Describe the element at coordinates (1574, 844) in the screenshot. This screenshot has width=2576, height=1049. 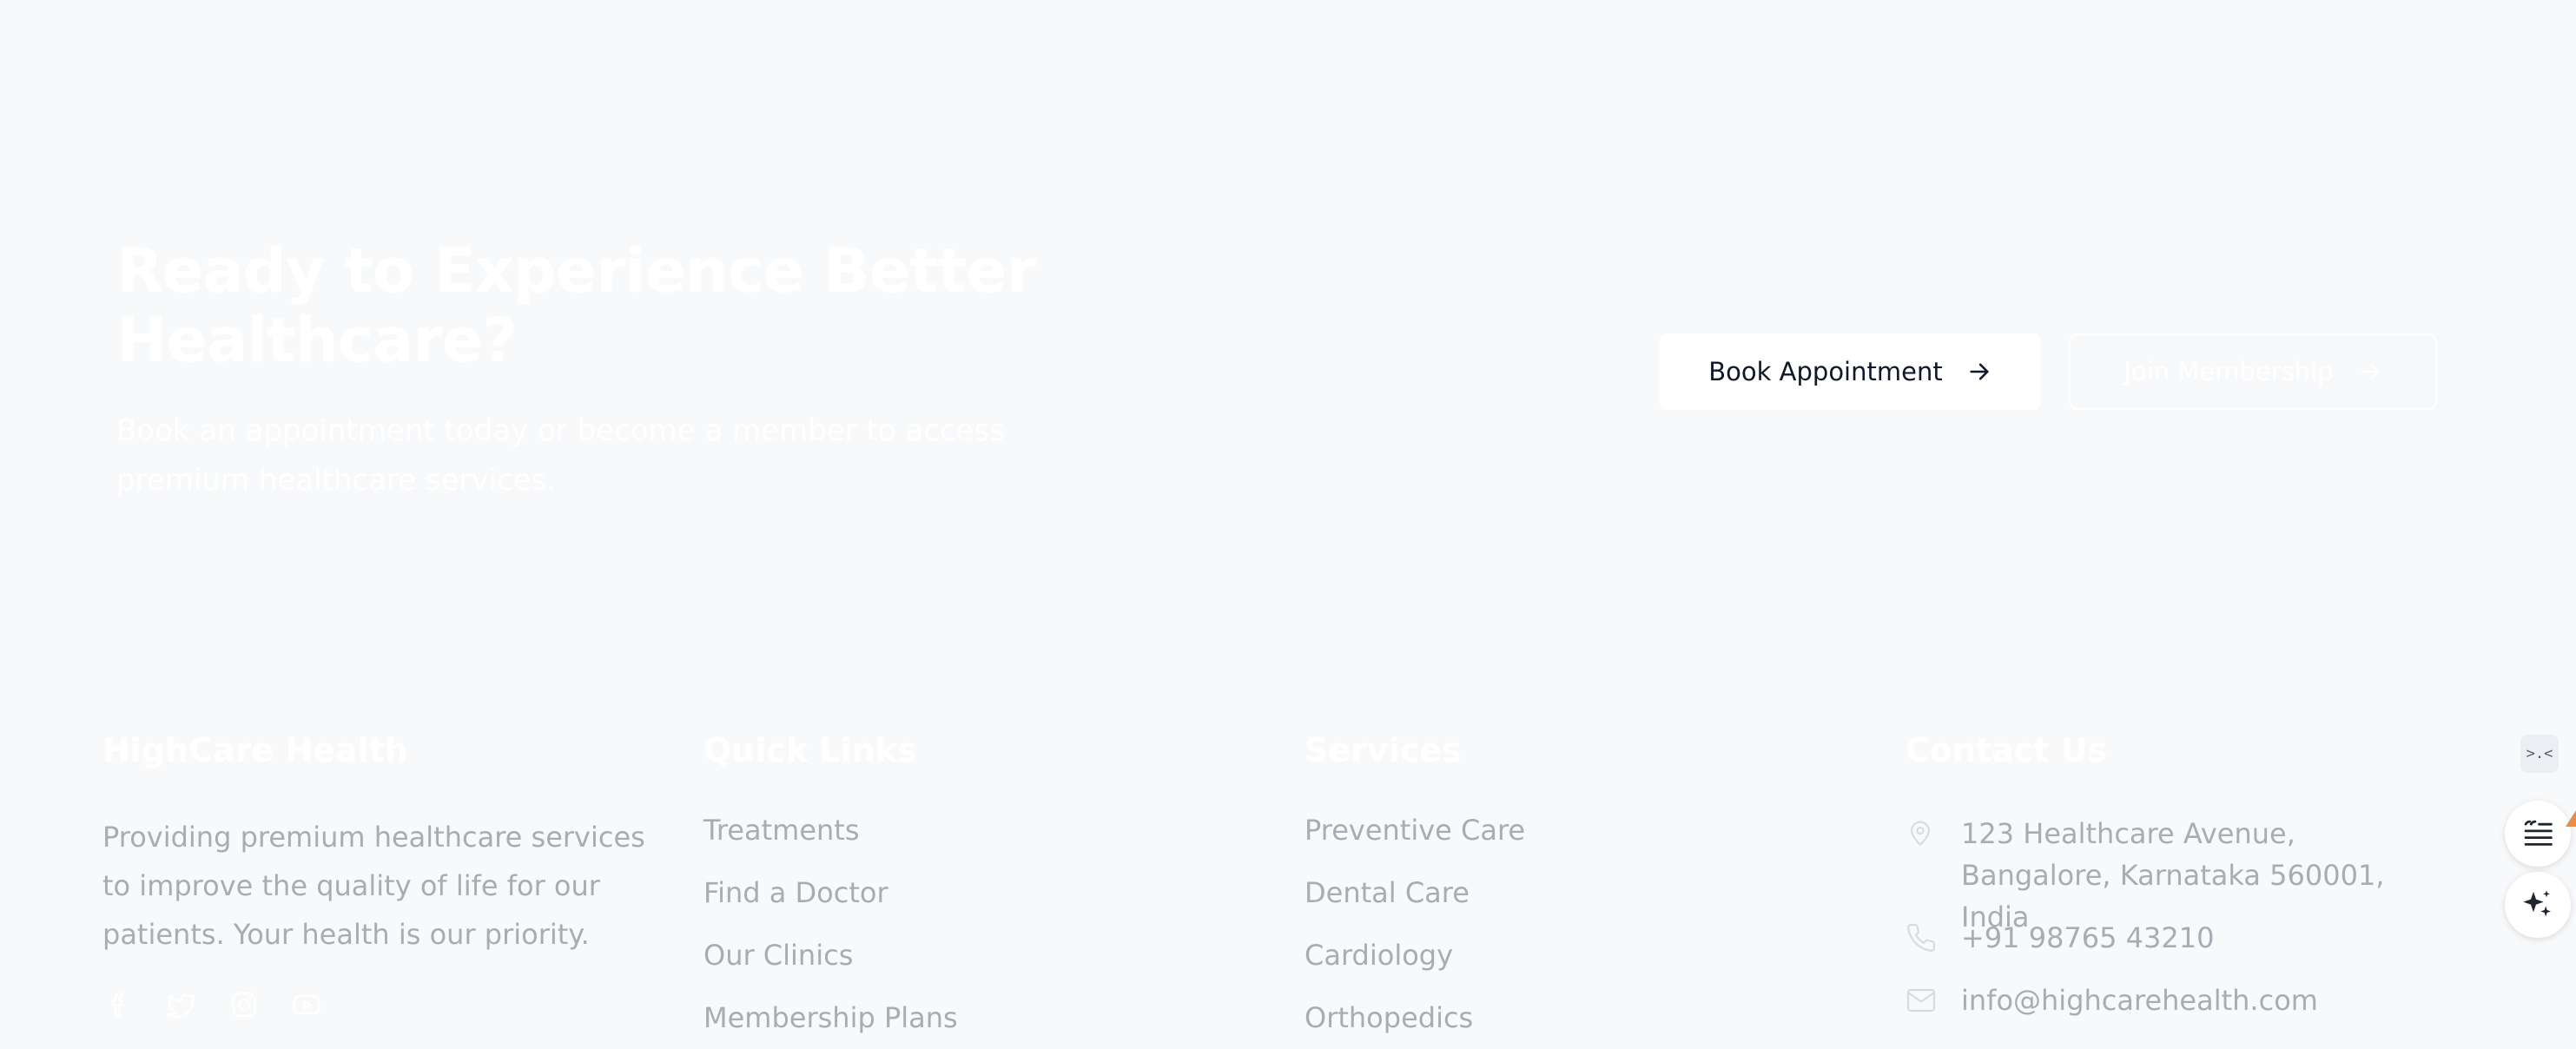
I see `footer-link: Preventive Care` at that location.